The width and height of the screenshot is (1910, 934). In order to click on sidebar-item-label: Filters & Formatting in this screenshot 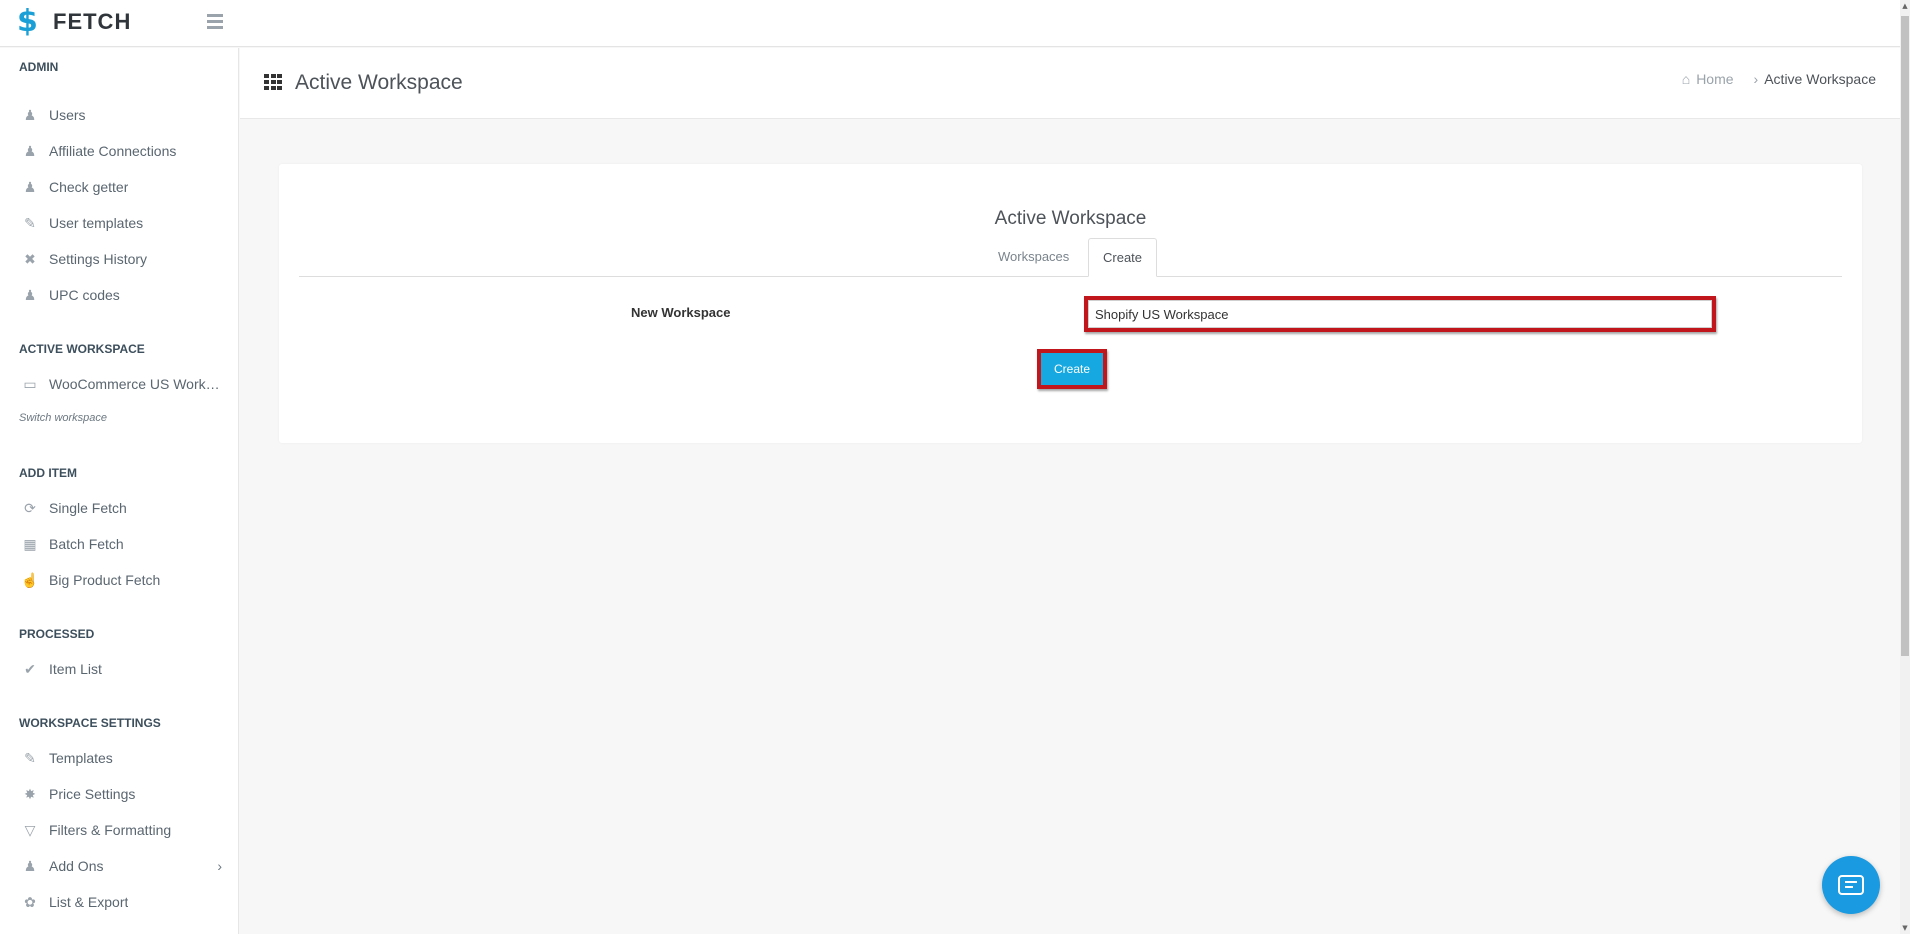, I will do `click(110, 830)`.